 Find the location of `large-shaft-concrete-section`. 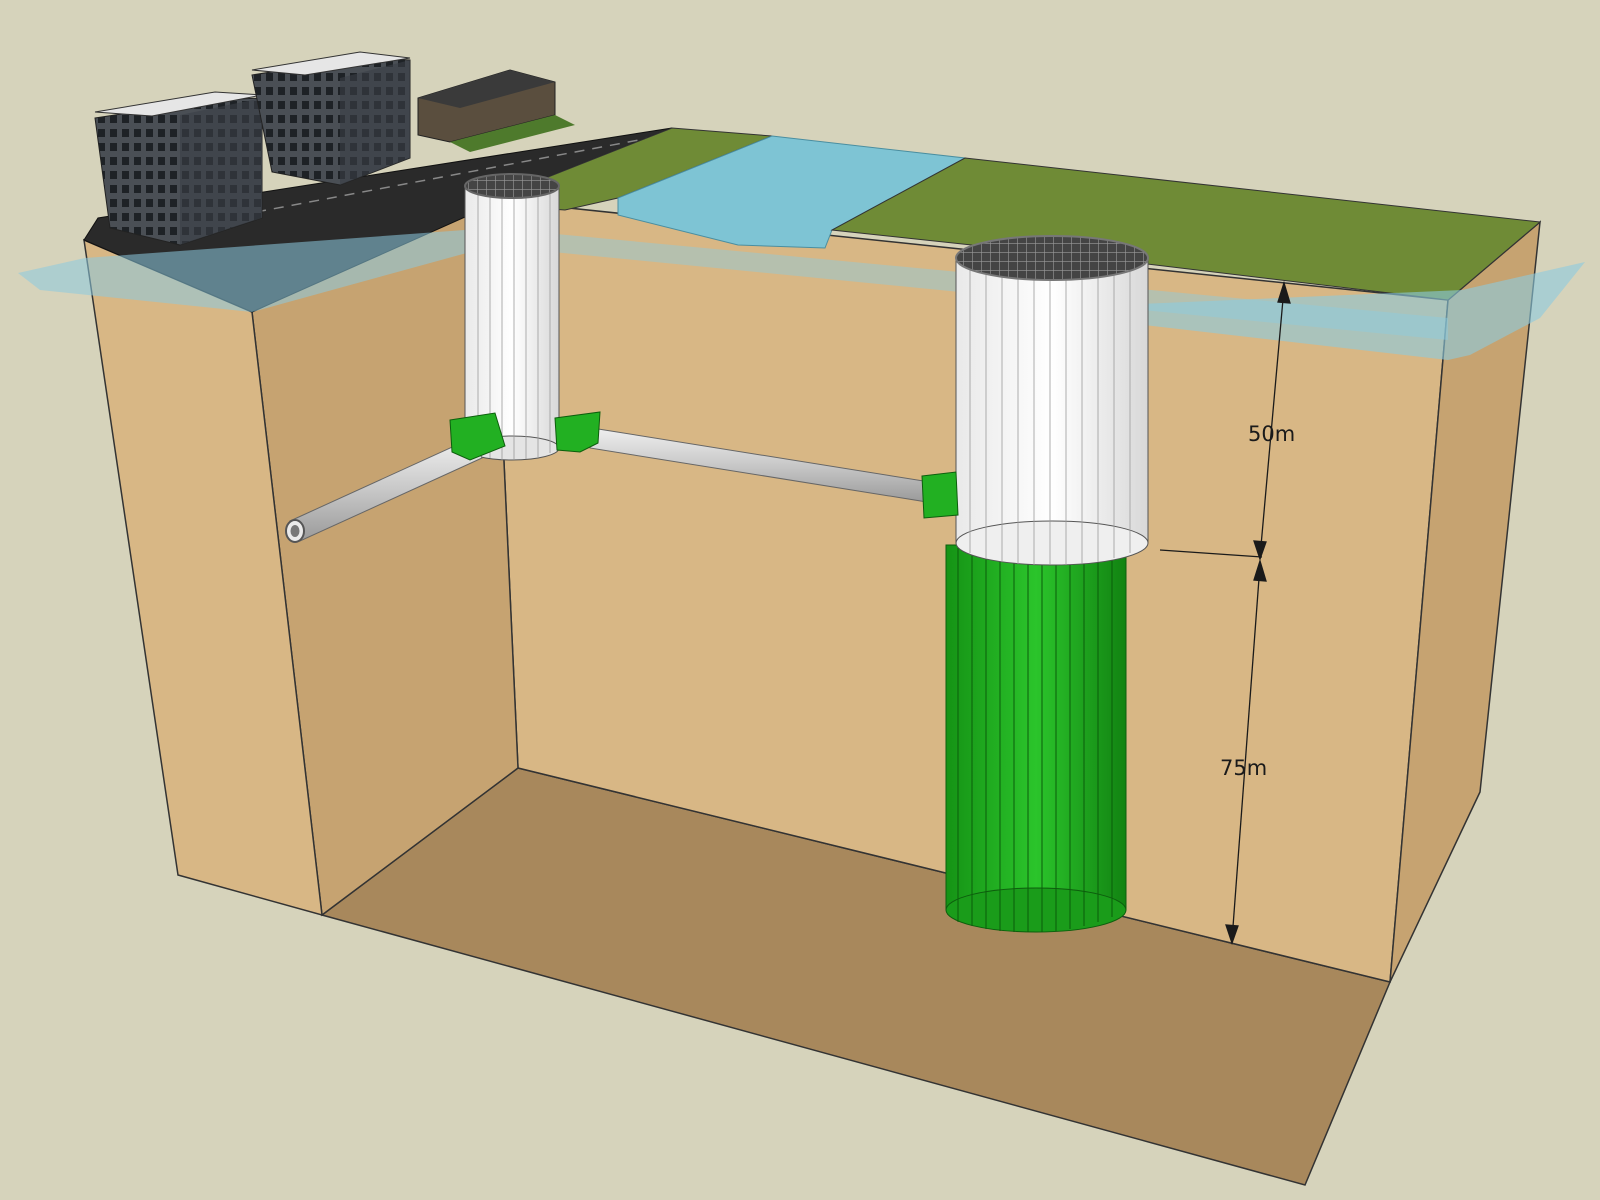

large-shaft-concrete-section is located at coordinates (1052, 400).